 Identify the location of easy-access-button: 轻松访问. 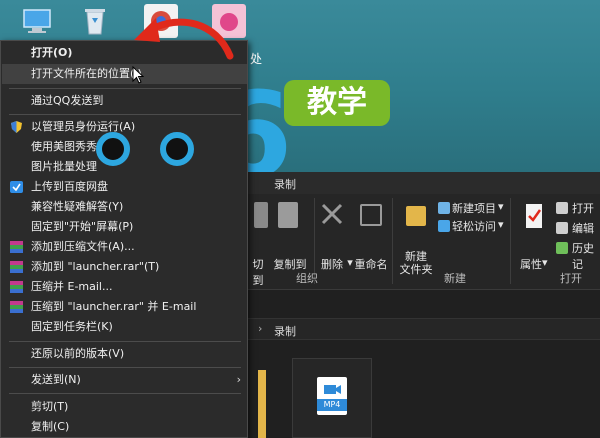
(474, 226).